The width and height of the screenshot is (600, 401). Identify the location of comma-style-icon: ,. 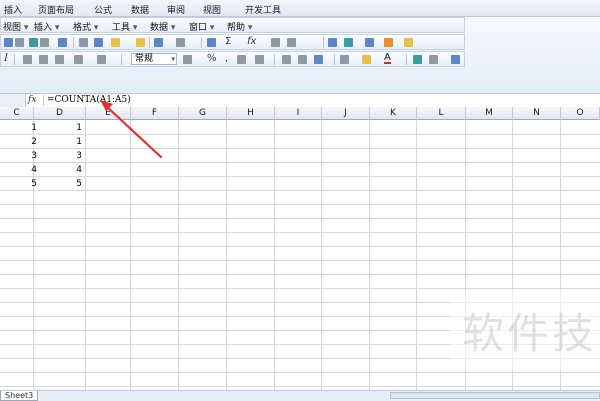
(226, 59).